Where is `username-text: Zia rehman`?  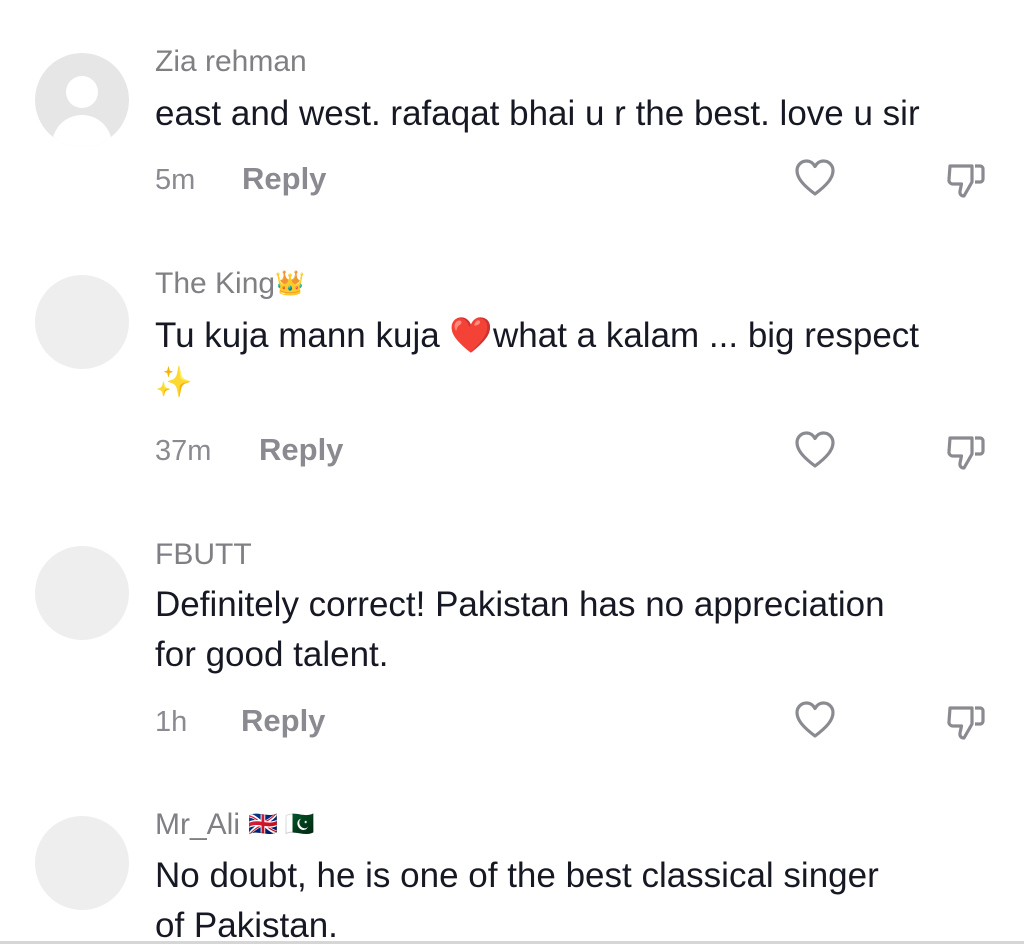 username-text: Zia rehman is located at coordinates (231, 61).